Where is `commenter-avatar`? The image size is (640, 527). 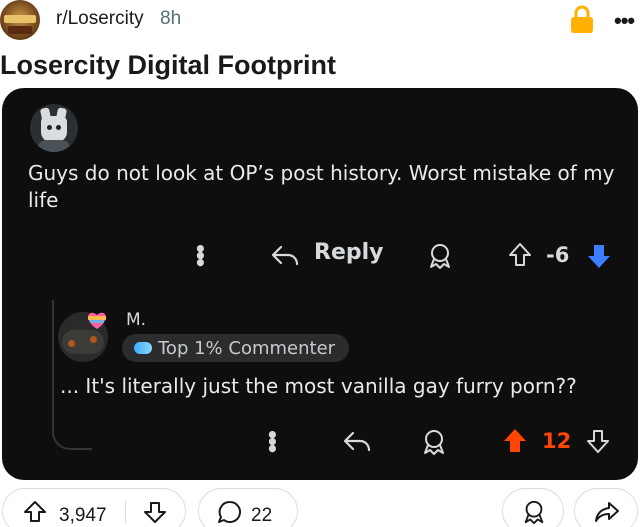
commenter-avatar is located at coordinates (54, 128).